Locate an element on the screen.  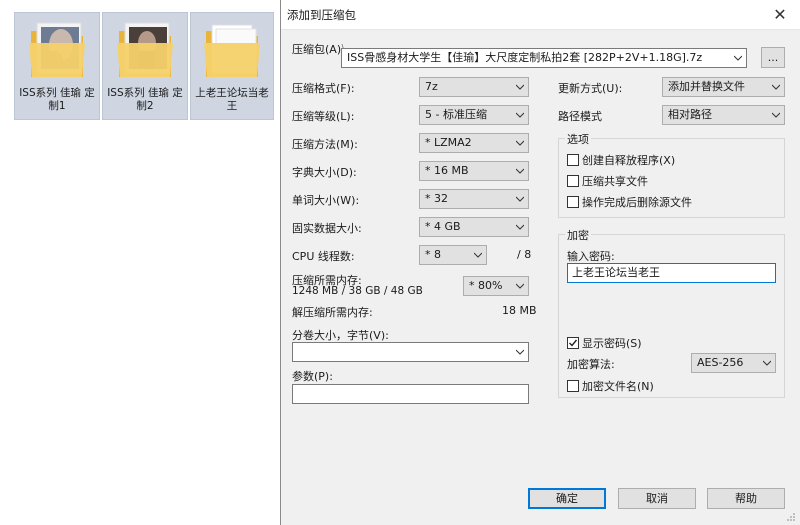
password-label: 输入密码: is located at coordinates (591, 256).